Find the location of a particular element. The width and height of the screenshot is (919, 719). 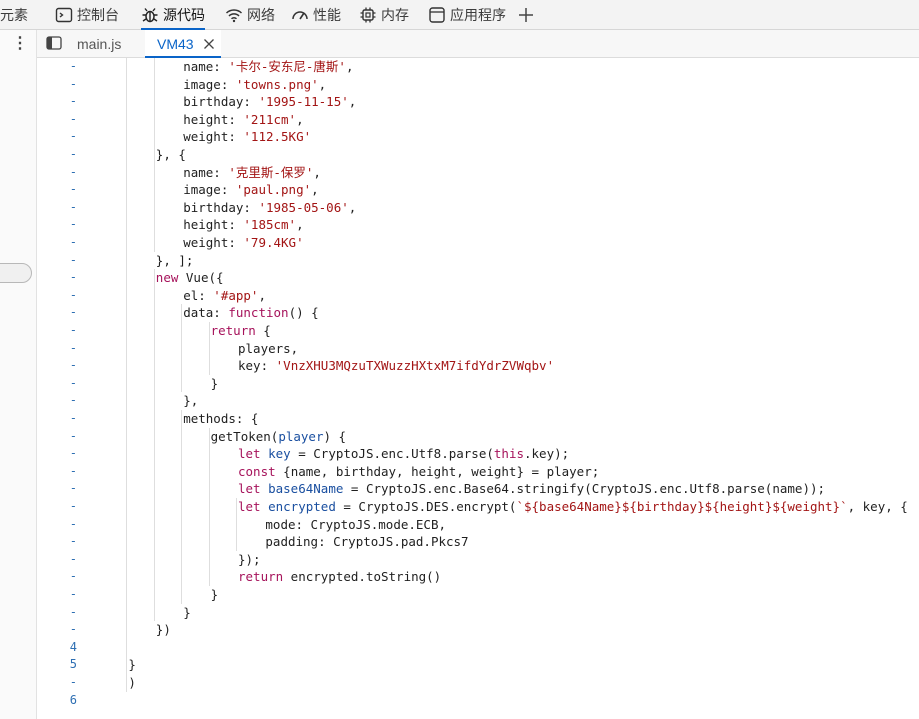

code-token: new is located at coordinates (167, 278).